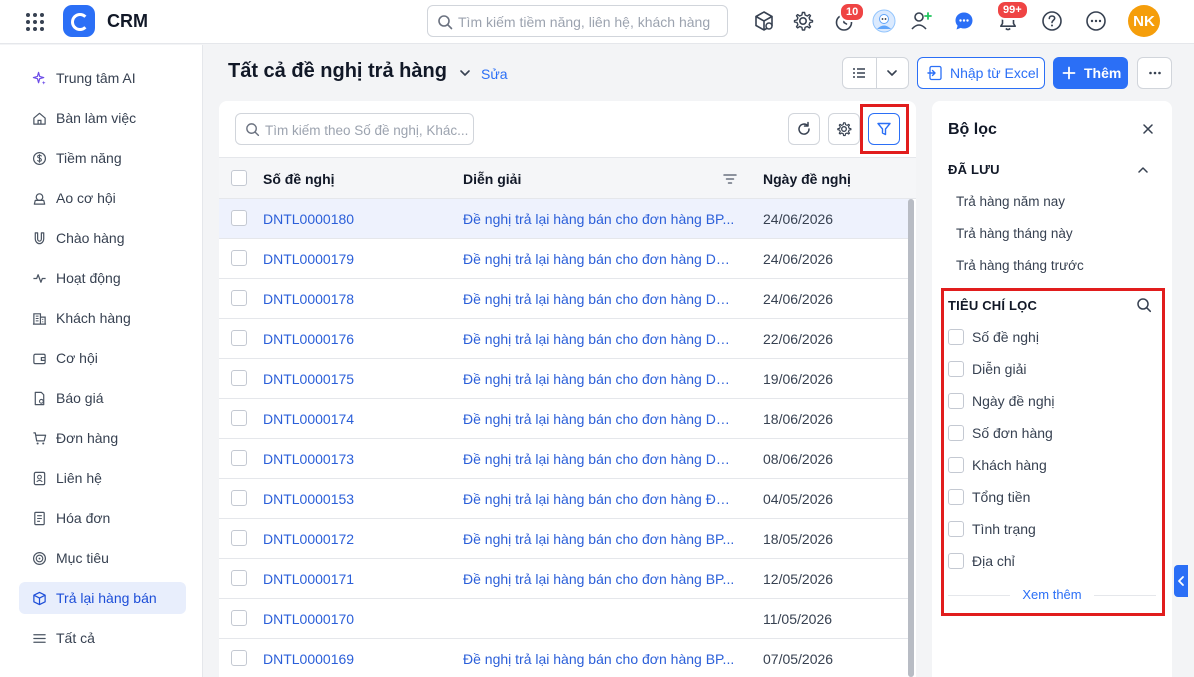  I want to click on help-icon, so click(1052, 21).